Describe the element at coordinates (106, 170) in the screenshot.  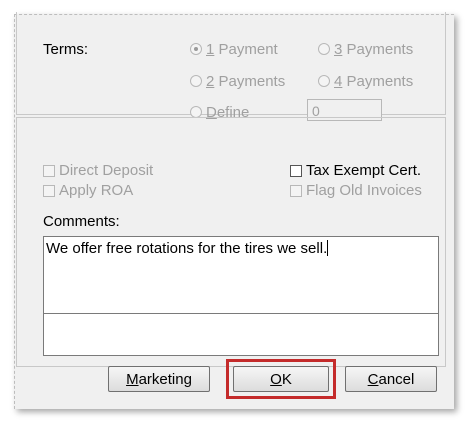
I see `direct-deposit-label: Direct Deposit` at that location.